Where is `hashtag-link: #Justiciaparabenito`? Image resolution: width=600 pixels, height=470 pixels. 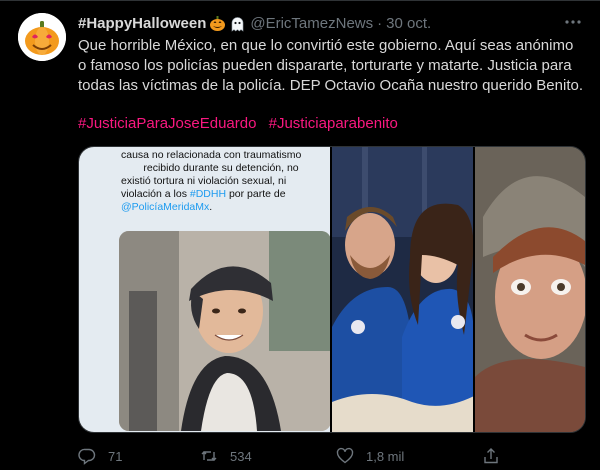
hashtag-link: #Justiciaparabenito is located at coordinates (333, 123).